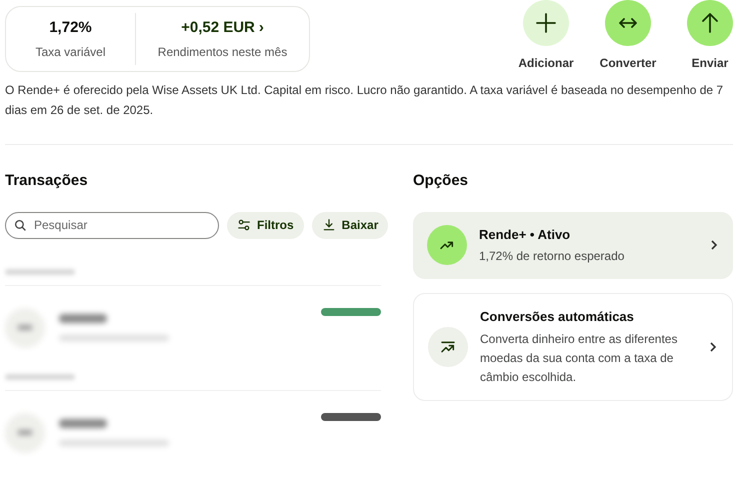 The height and width of the screenshot is (500, 750). What do you see at coordinates (70, 28) in the screenshot?
I see `rate-value: 1,72%` at bounding box center [70, 28].